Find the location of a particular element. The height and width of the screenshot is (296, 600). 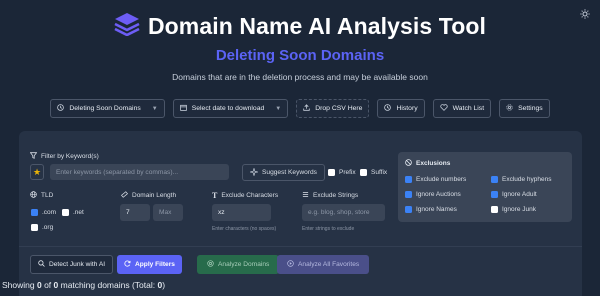

settings-button: Settings is located at coordinates (524, 108).